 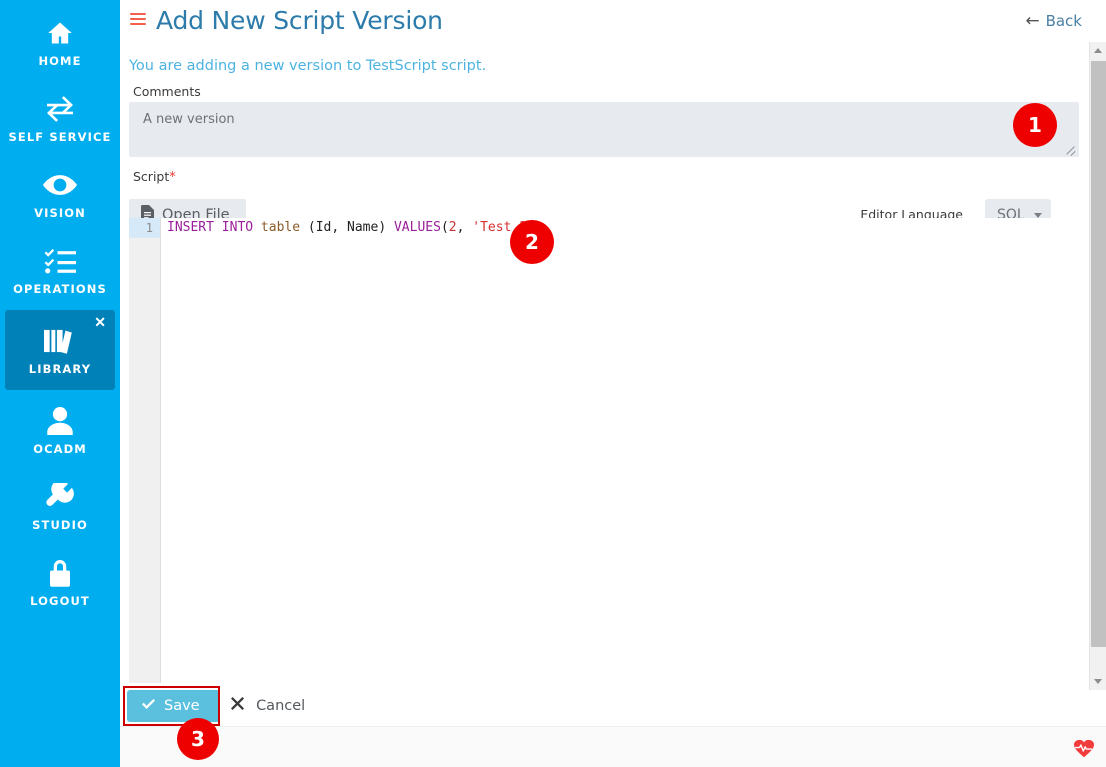 What do you see at coordinates (417, 227) in the screenshot?
I see `code-token: VALUES` at bounding box center [417, 227].